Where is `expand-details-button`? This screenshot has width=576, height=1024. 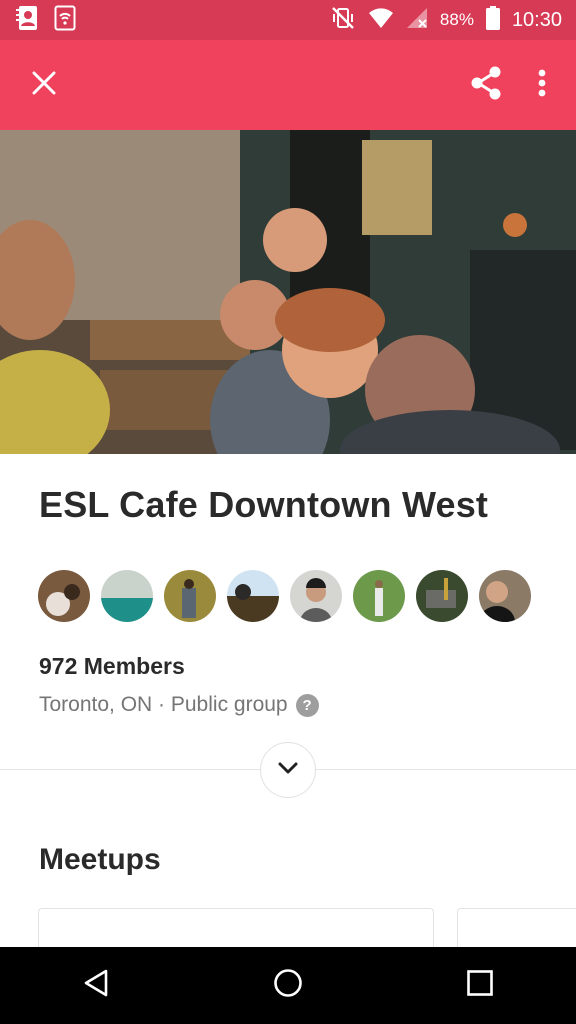 expand-details-button is located at coordinates (288, 770).